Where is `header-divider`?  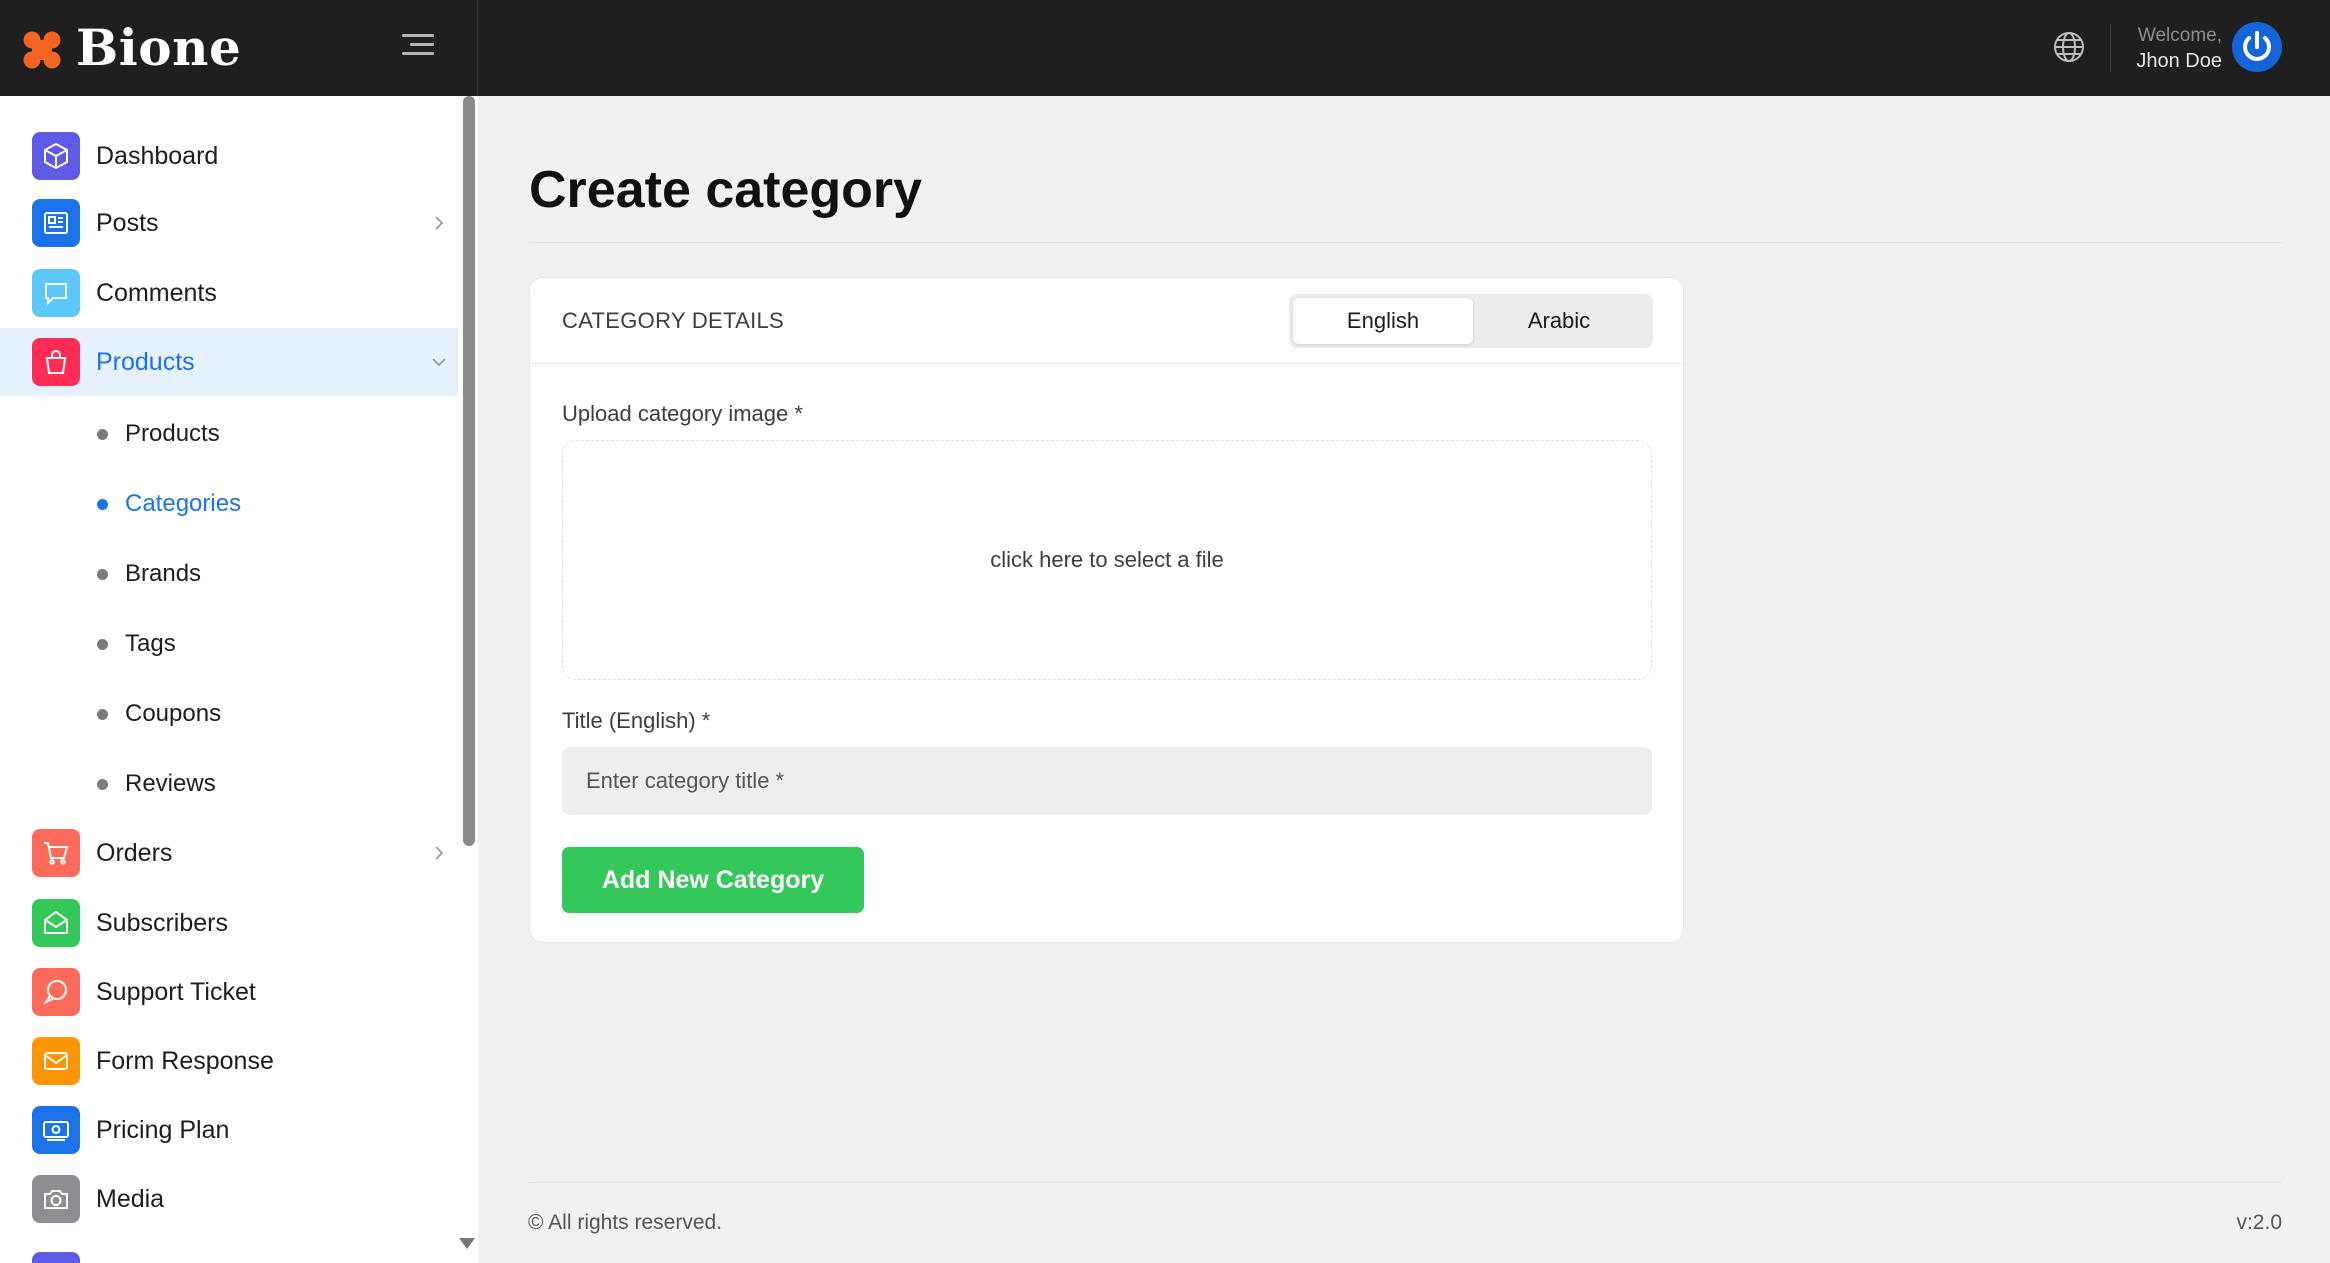 header-divider is located at coordinates (2110, 48).